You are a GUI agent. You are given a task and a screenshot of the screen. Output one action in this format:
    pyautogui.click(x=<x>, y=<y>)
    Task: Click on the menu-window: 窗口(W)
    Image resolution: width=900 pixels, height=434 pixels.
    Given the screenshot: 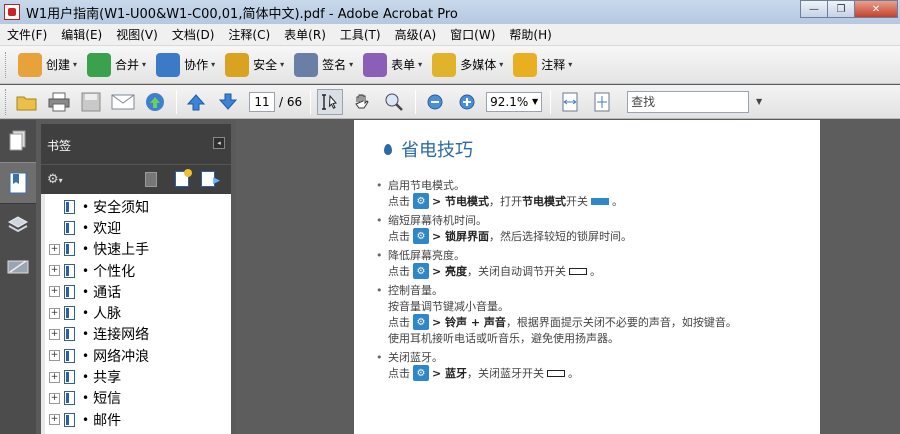 What is the action you would take?
    pyautogui.click(x=472, y=34)
    